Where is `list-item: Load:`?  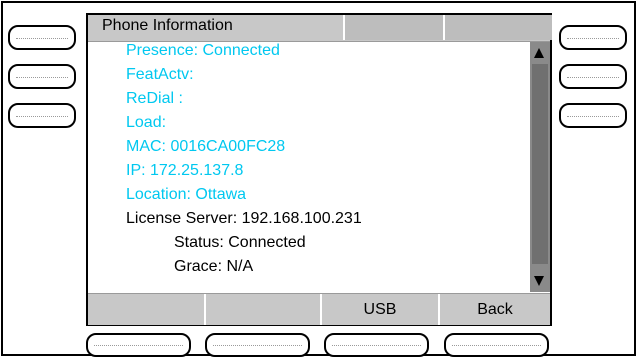 list-item: Load: is located at coordinates (146, 123).